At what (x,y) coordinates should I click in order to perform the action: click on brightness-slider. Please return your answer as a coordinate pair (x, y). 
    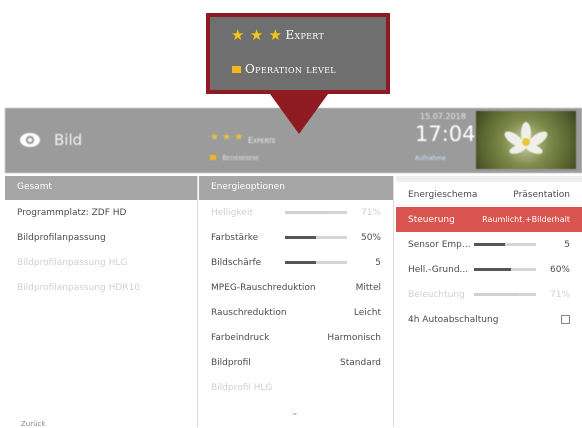
    Looking at the image, I should click on (316, 212).